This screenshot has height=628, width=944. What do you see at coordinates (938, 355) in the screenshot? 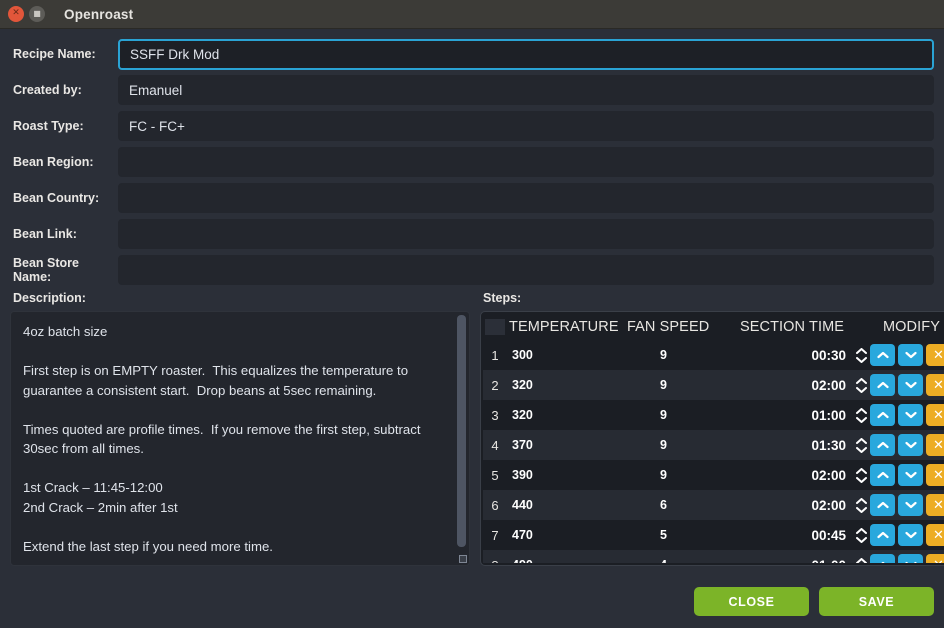
I see `delete-step-button-glyph: ✕` at bounding box center [938, 355].